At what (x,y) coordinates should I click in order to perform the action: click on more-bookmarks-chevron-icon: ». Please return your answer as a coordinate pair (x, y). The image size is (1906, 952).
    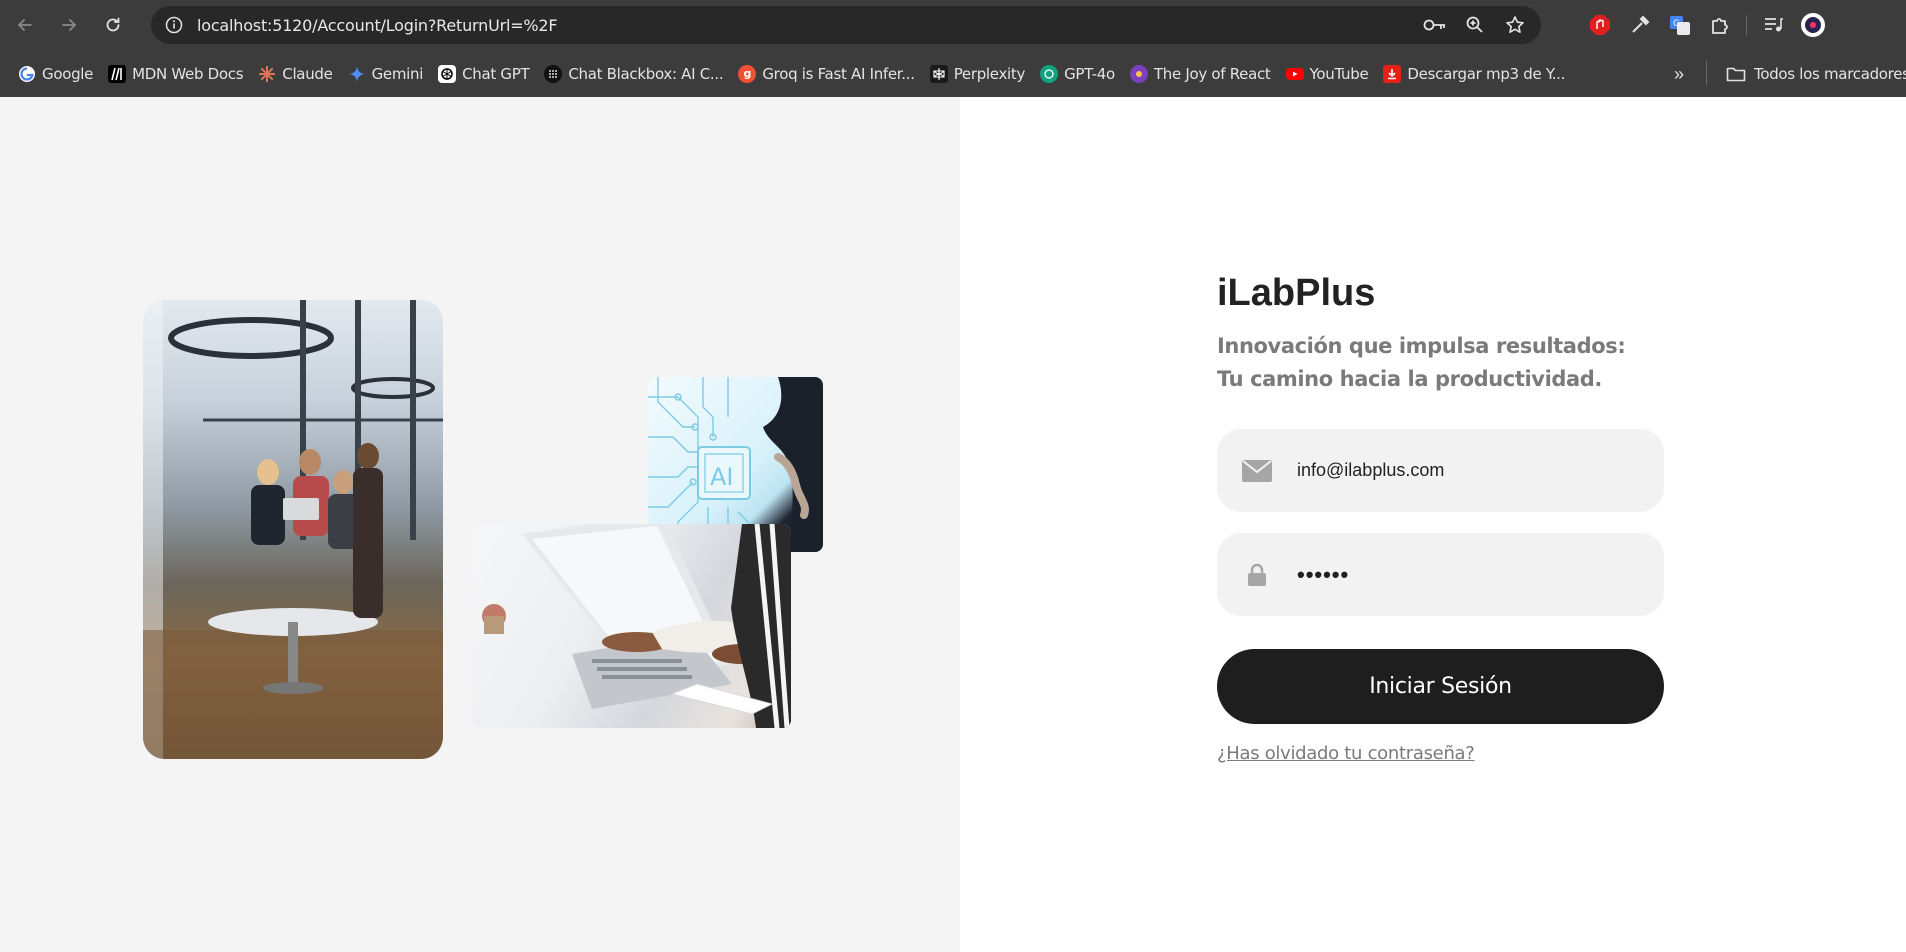
    Looking at the image, I should click on (1679, 74).